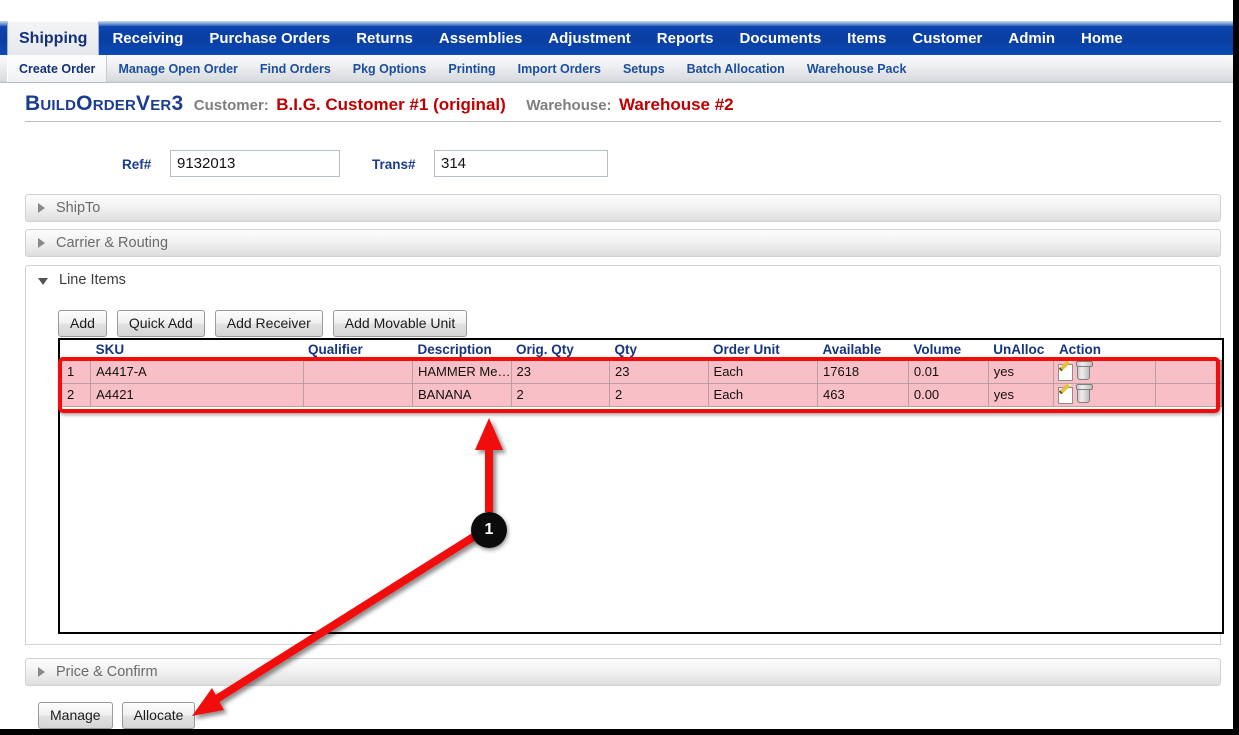  Describe the element at coordinates (41, 243) in the screenshot. I see `chevron-right-icon` at that location.